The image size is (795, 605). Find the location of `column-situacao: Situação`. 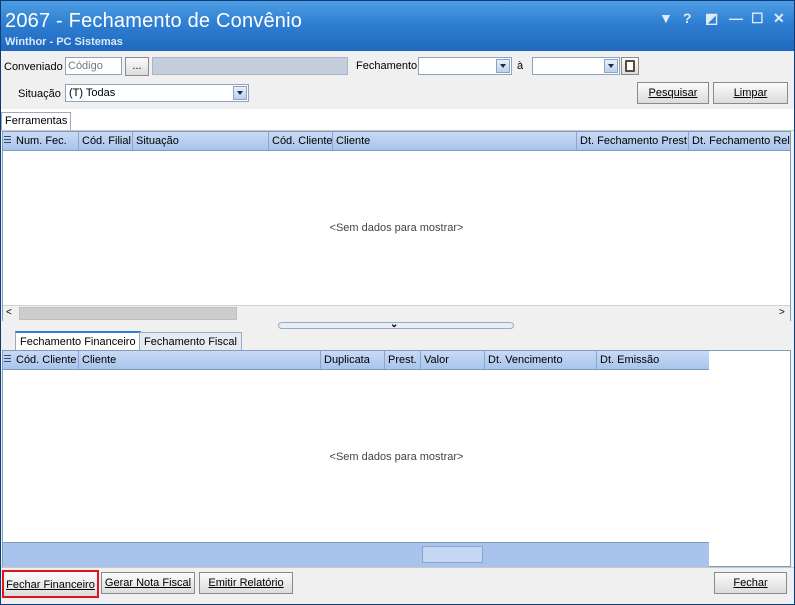

column-situacao: Situação is located at coordinates (201, 141).